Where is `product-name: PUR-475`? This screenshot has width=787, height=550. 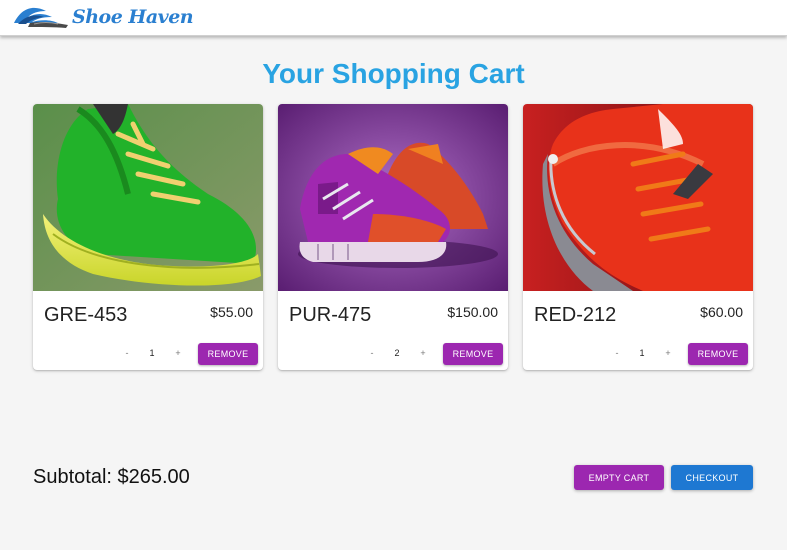
product-name: PUR-475 is located at coordinates (330, 315).